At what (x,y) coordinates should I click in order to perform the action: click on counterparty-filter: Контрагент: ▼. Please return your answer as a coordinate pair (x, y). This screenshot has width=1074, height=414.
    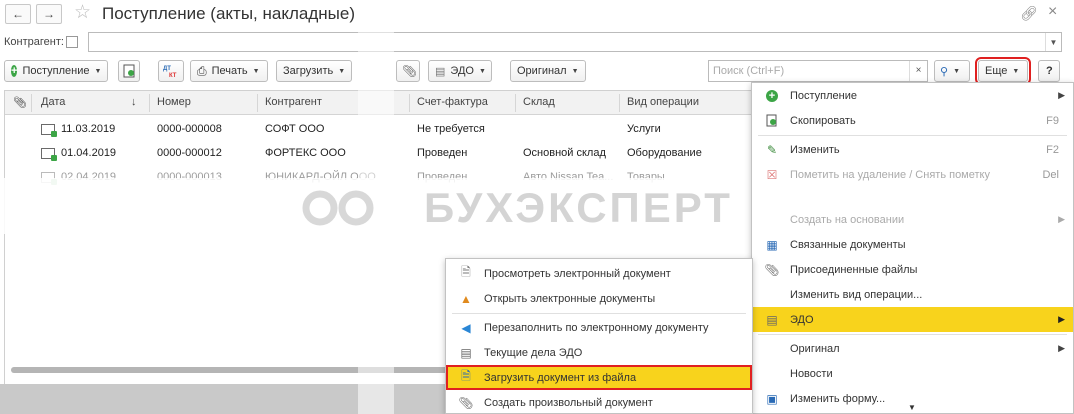
    Looking at the image, I should click on (537, 42).